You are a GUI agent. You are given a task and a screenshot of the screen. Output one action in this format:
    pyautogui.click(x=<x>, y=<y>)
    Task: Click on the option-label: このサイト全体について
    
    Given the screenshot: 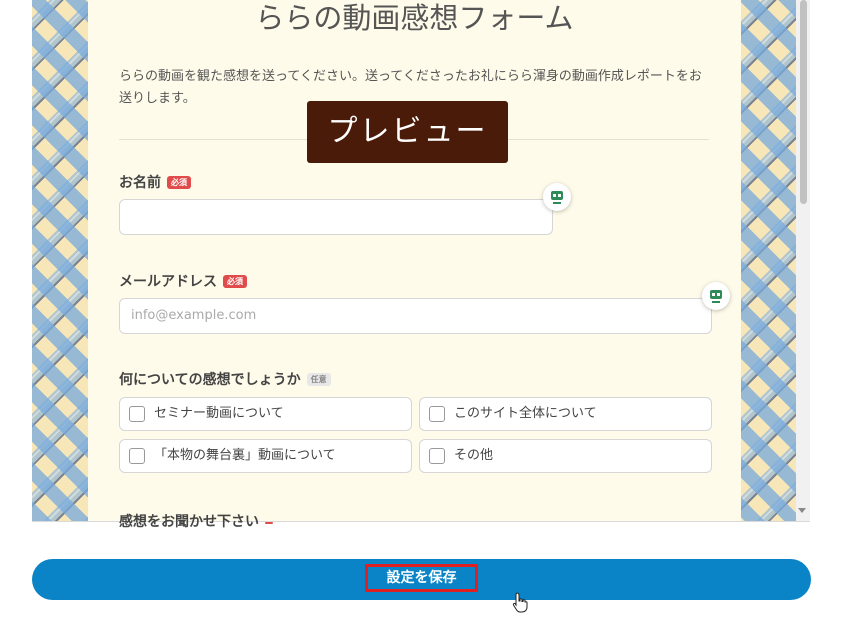 What is the action you would take?
    pyautogui.click(x=525, y=413)
    